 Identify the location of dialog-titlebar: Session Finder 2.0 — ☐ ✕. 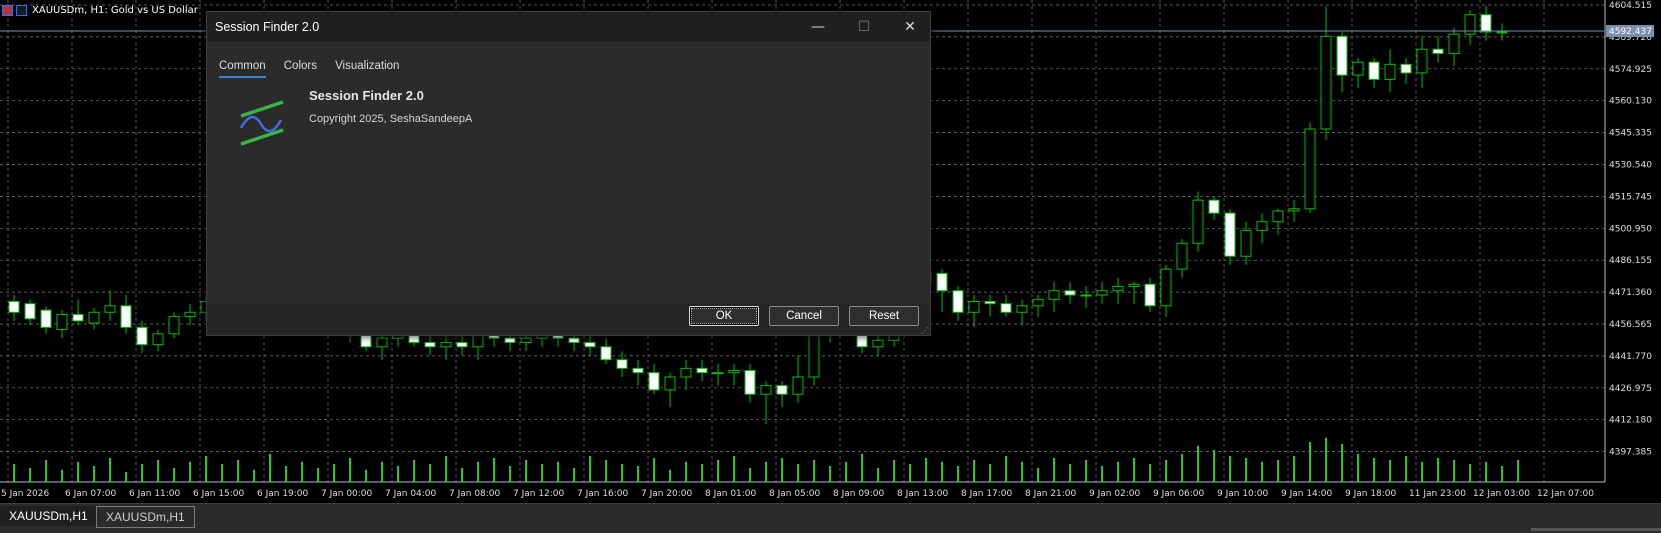
(568, 27).